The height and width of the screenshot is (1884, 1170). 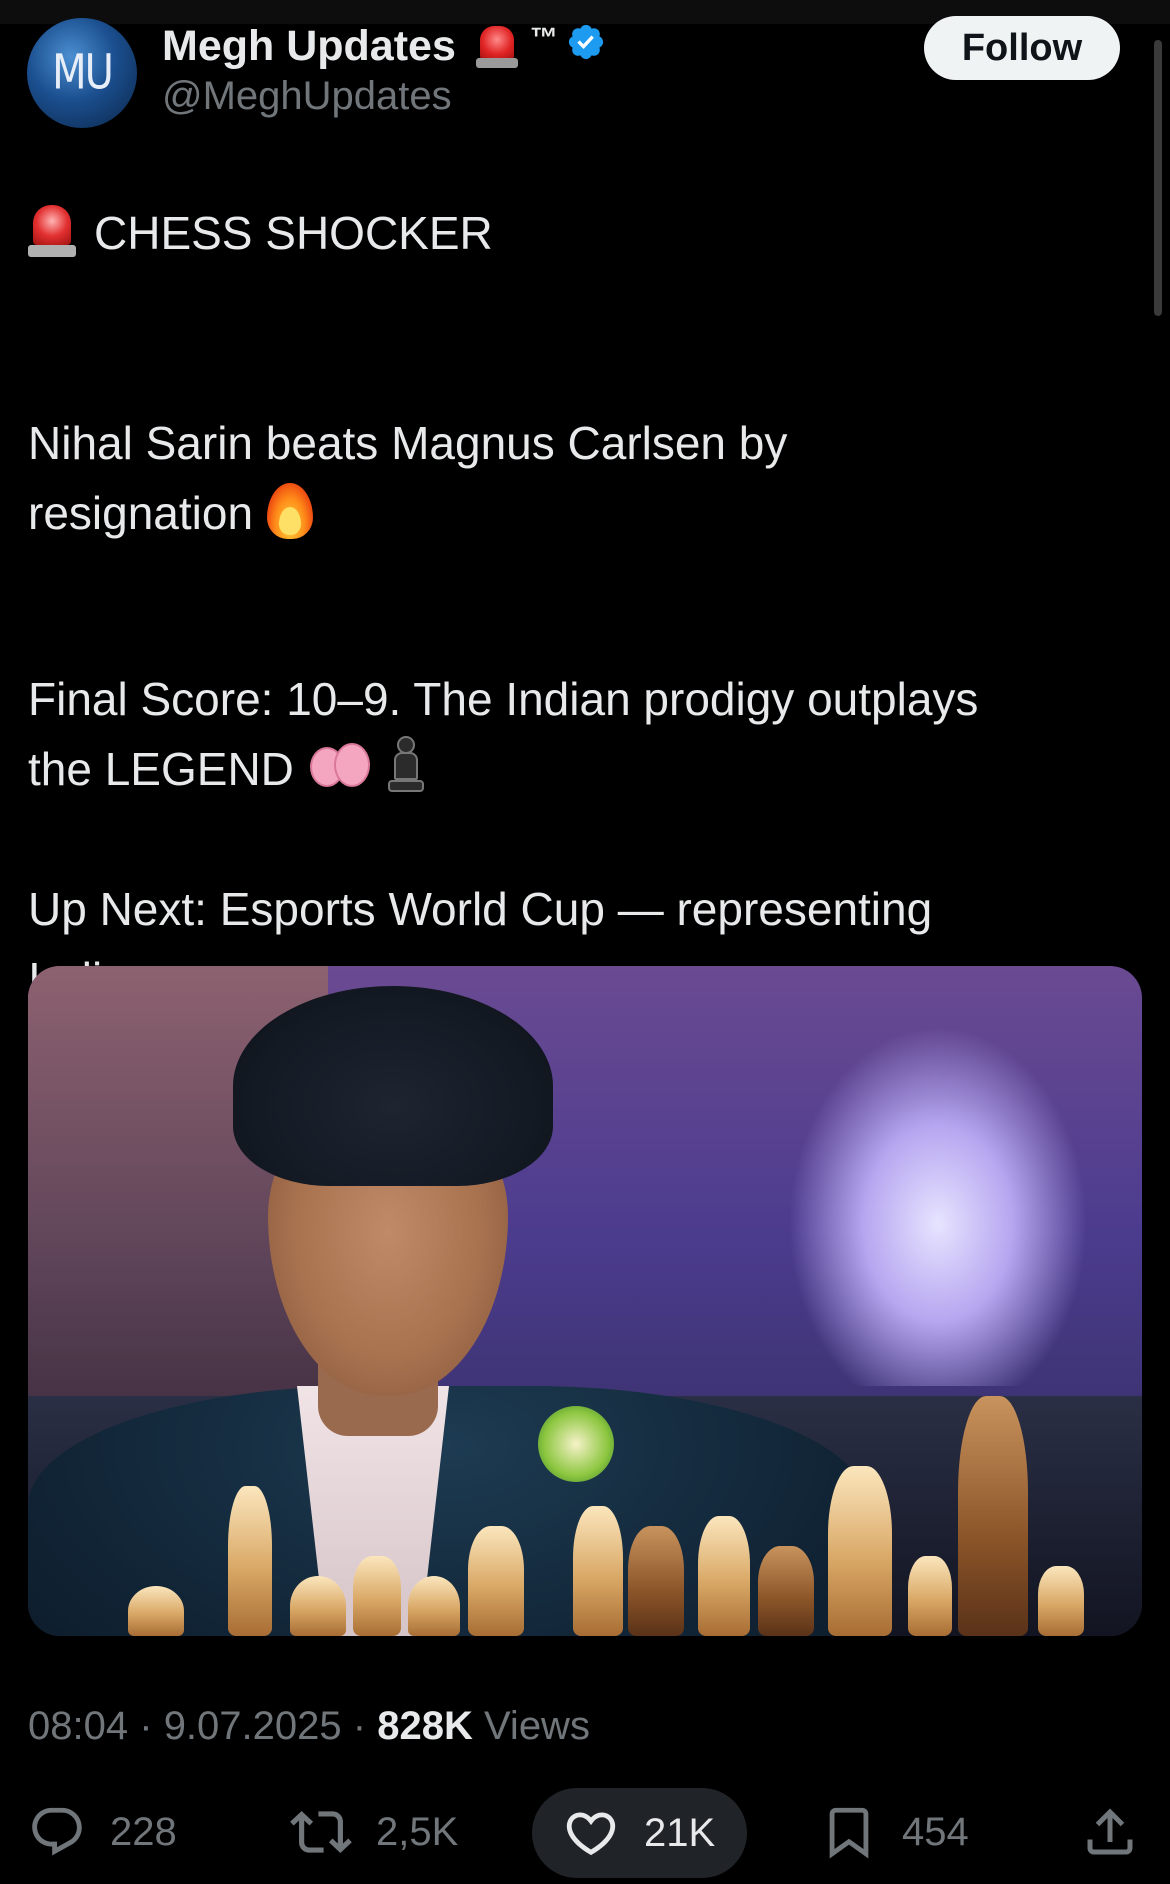 What do you see at coordinates (1022, 48) in the screenshot?
I see `follow-button: Follow` at bounding box center [1022, 48].